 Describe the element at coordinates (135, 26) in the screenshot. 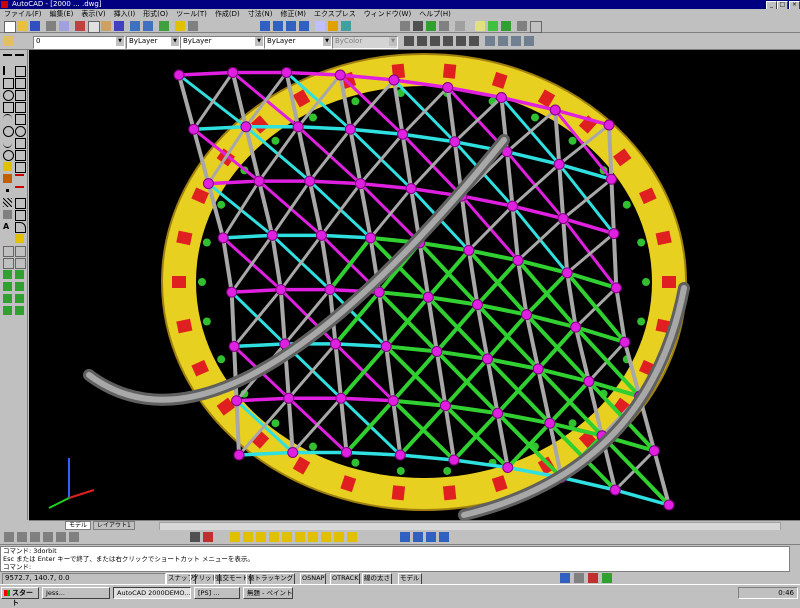

I see `undo-icon` at that location.